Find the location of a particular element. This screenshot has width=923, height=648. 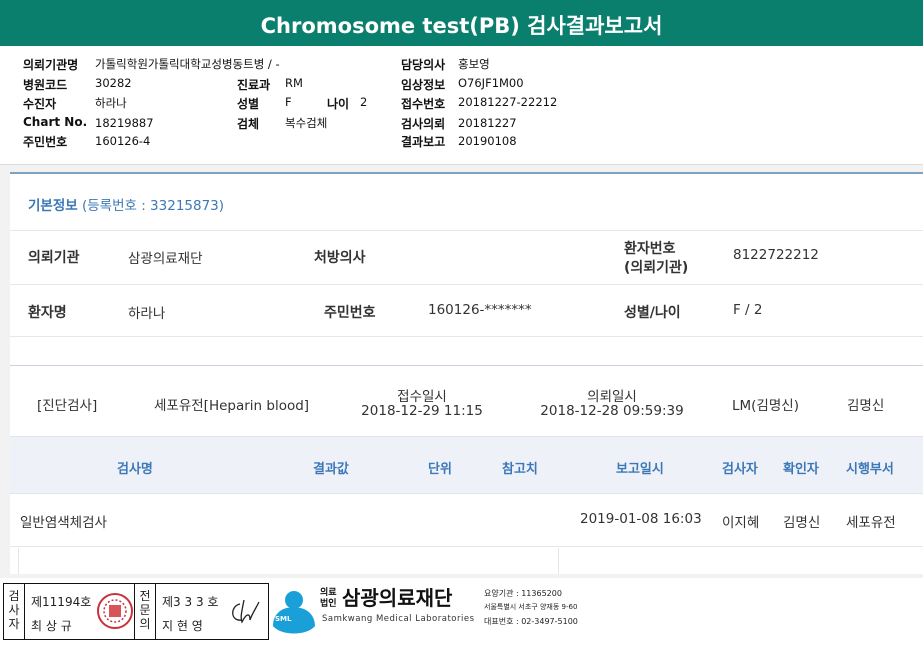

seal-stamp-icon is located at coordinates (115, 611).